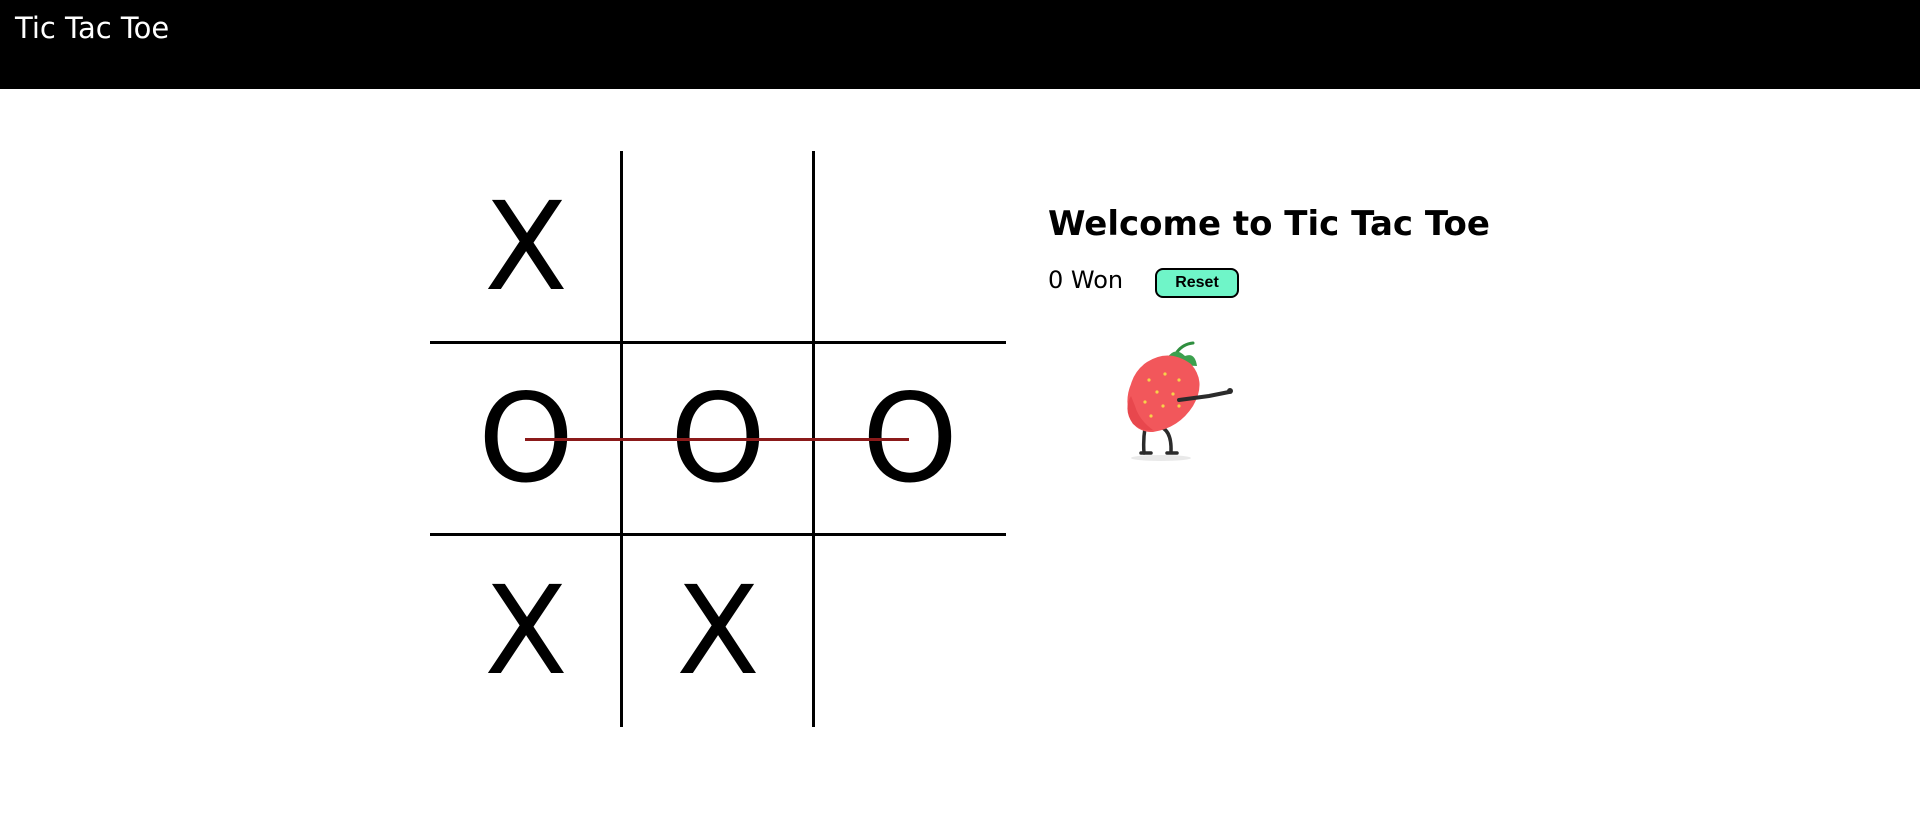  What do you see at coordinates (92, 28) in the screenshot?
I see `app-title: Tic Tac Toe` at bounding box center [92, 28].